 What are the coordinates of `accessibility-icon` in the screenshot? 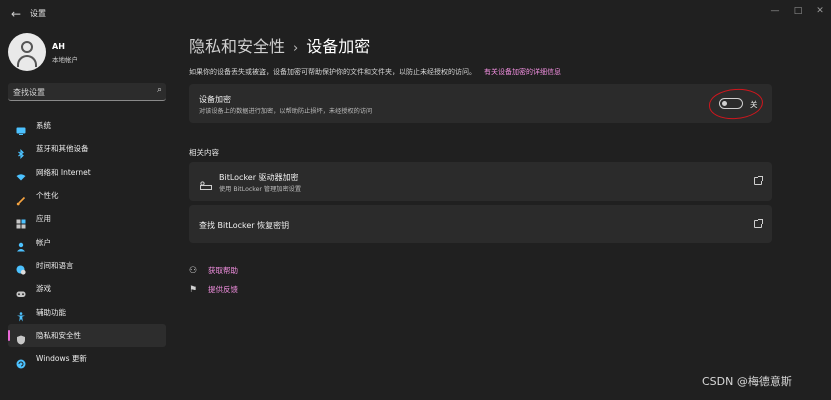 It's located at (21, 314).